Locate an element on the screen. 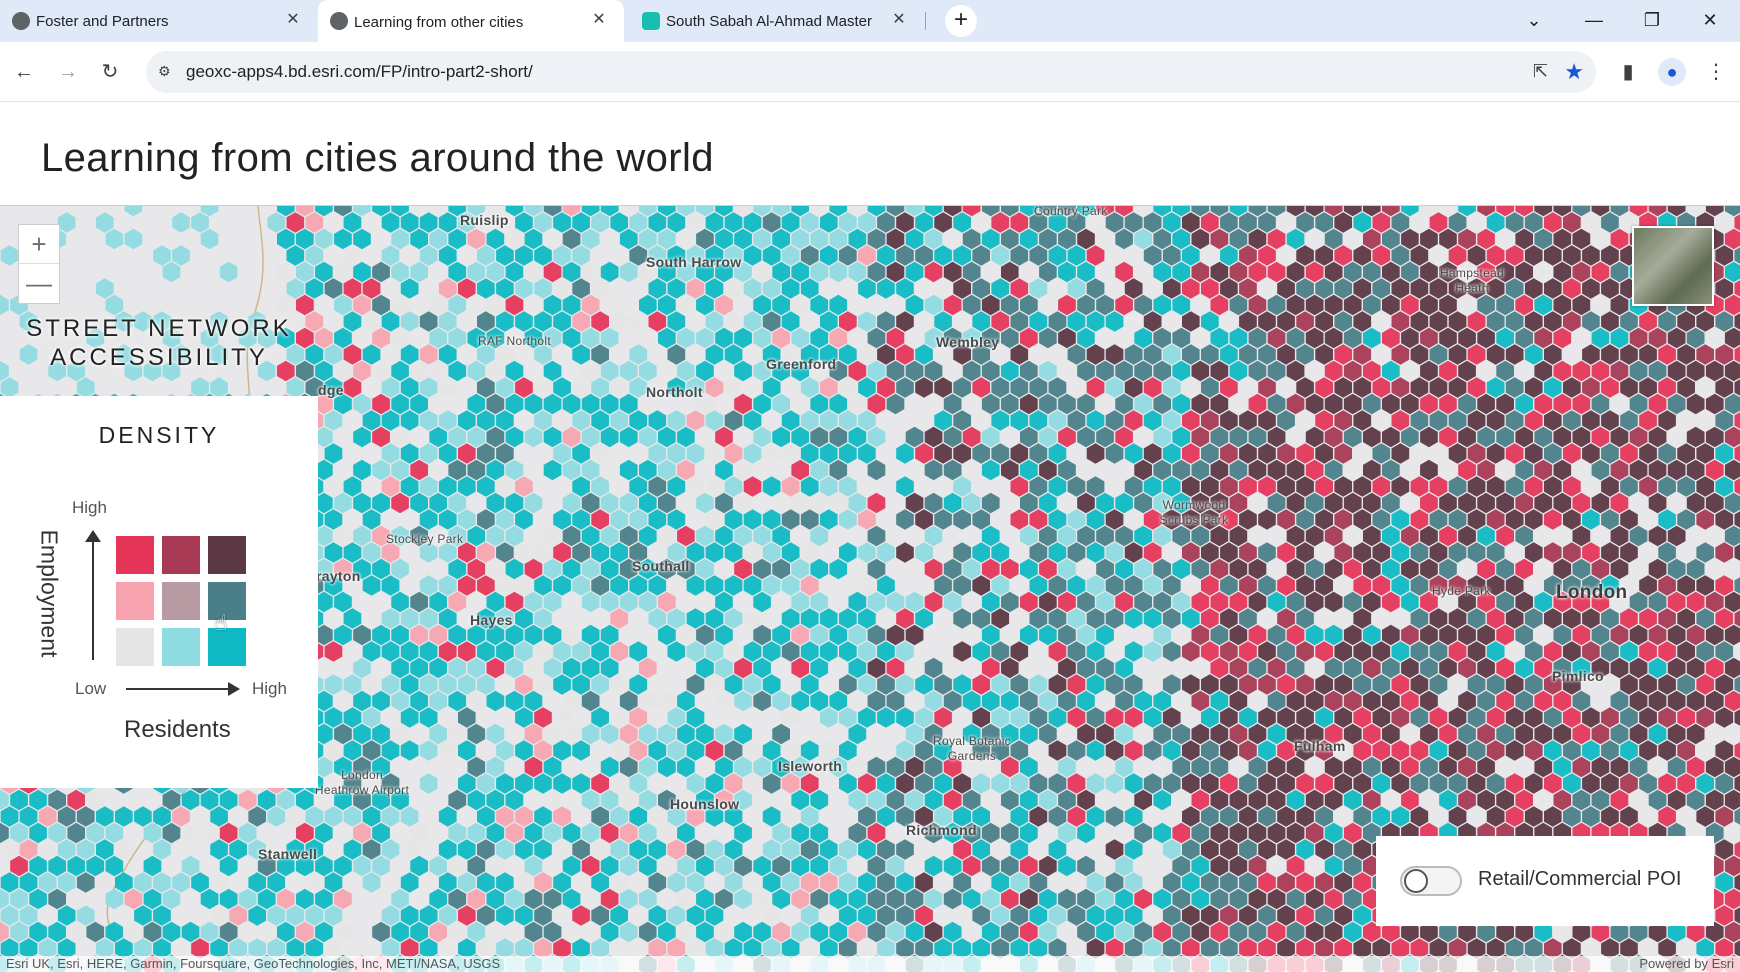  minimize-icon: — is located at coordinates (1594, 20).